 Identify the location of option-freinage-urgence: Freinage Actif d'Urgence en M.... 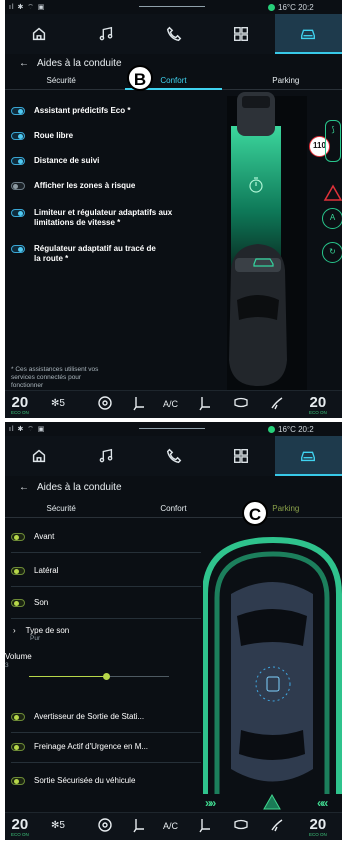
(79, 746).